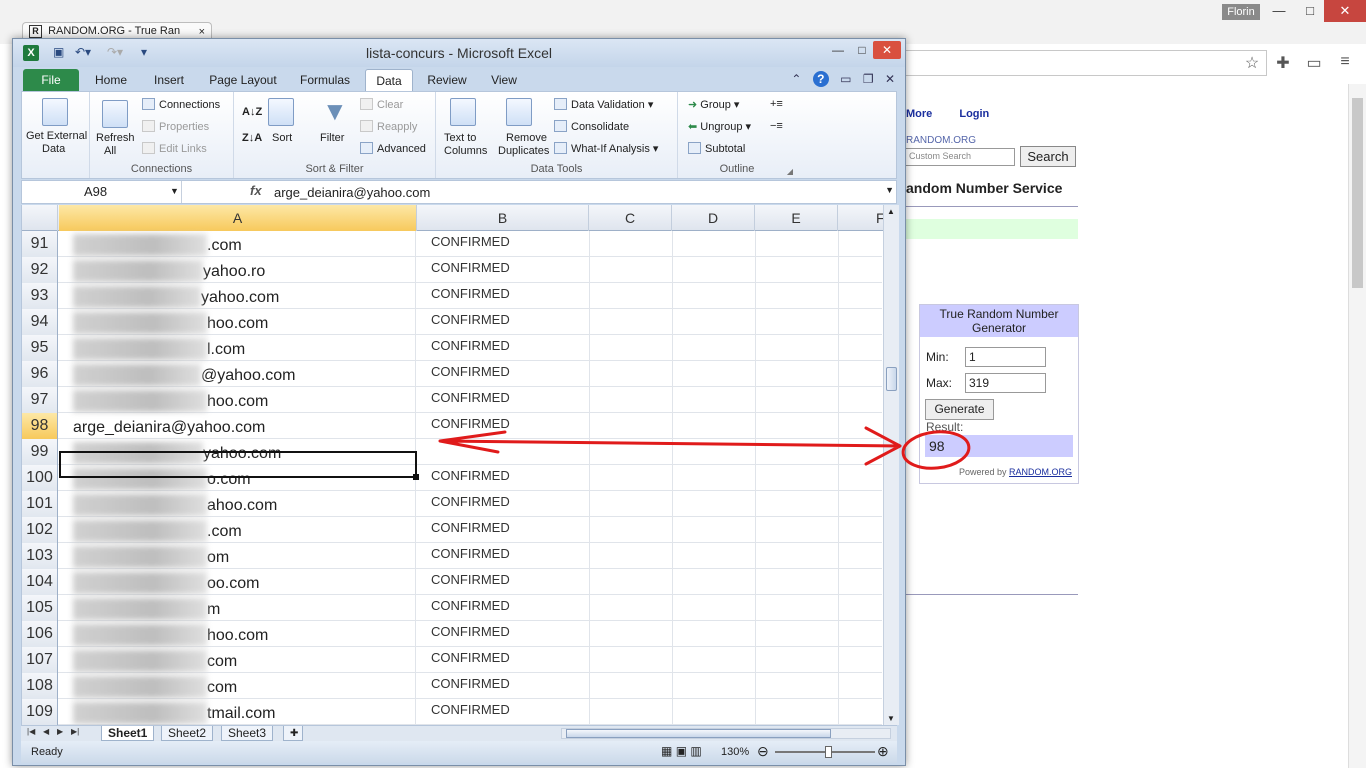 The height and width of the screenshot is (768, 1366). What do you see at coordinates (237, 374) in the screenshot?
I see `cell-a: @yahoo.com` at bounding box center [237, 374].